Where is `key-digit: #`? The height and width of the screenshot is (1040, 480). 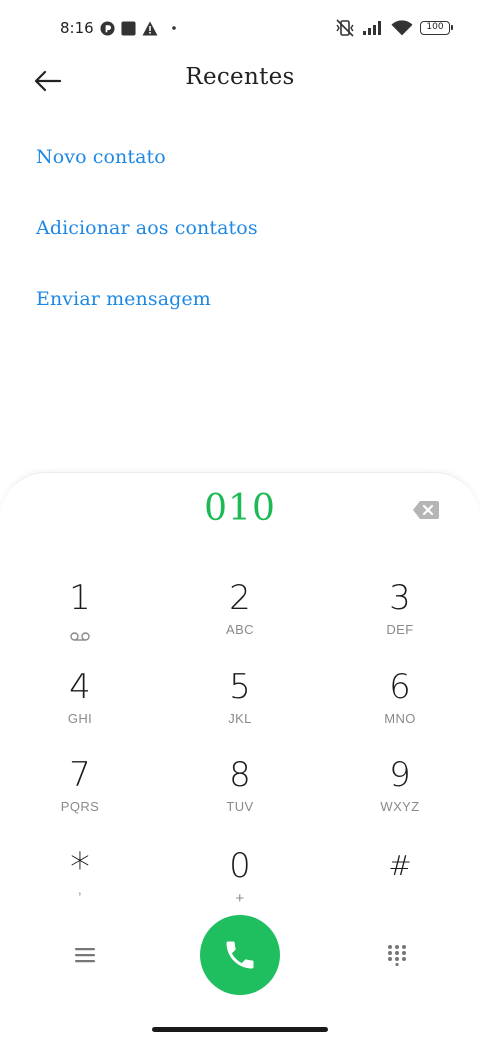 key-digit: # is located at coordinates (400, 865).